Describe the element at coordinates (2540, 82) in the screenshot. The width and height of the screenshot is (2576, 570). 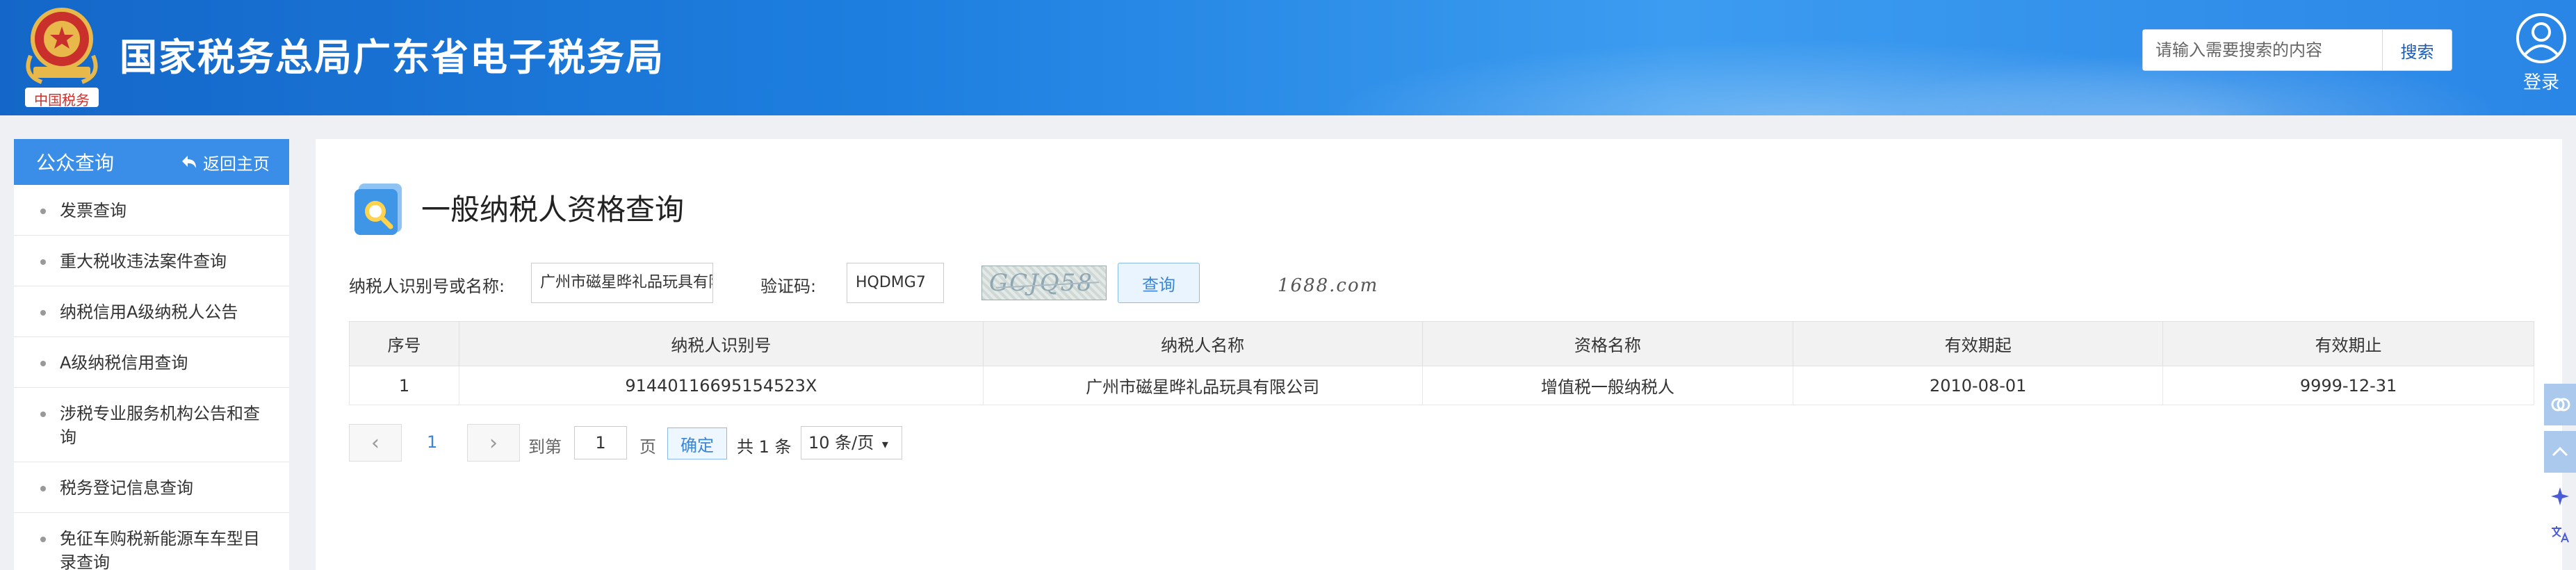
I see `login-label: 登录` at that location.